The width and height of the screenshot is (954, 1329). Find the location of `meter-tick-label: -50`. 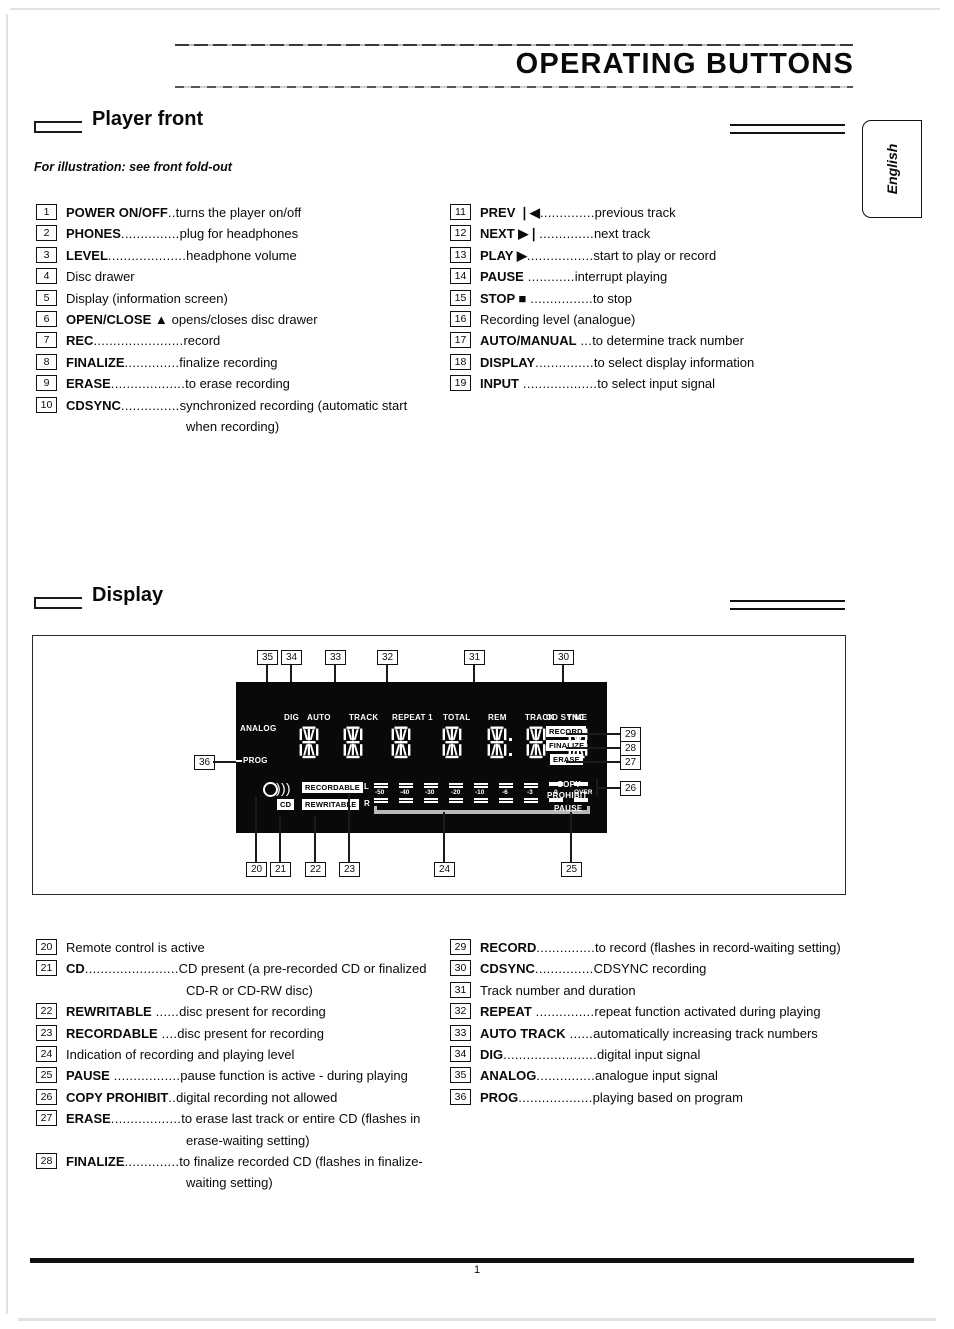

meter-tick-label: -50 is located at coordinates (380, 792).